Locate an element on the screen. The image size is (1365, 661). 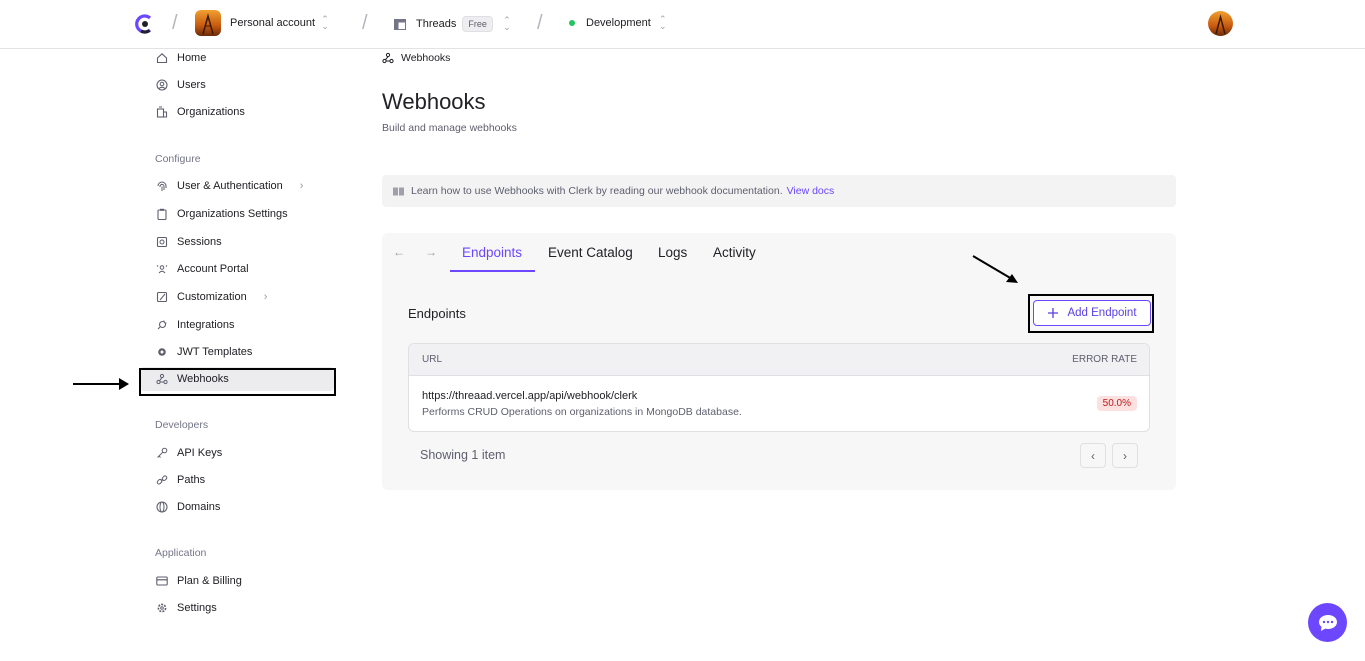
globe-icon is located at coordinates (161, 507).